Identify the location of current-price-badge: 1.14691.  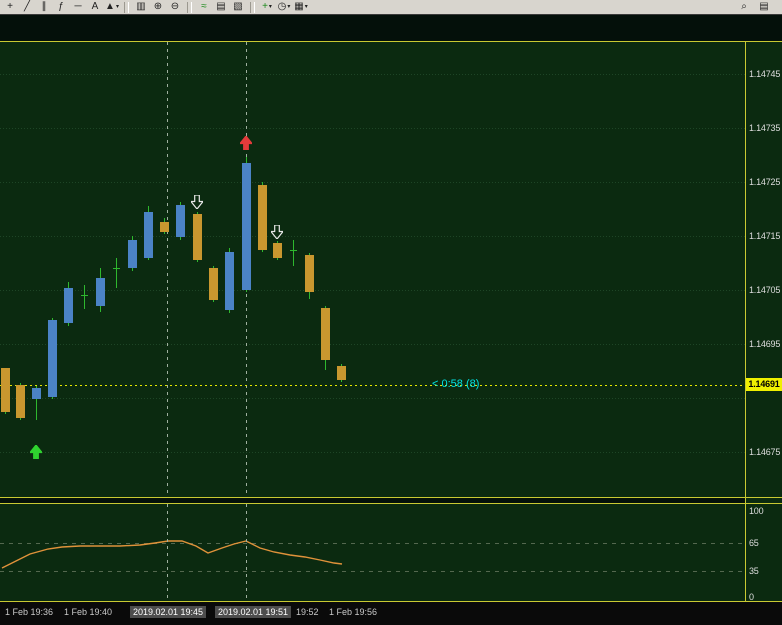
(764, 384).